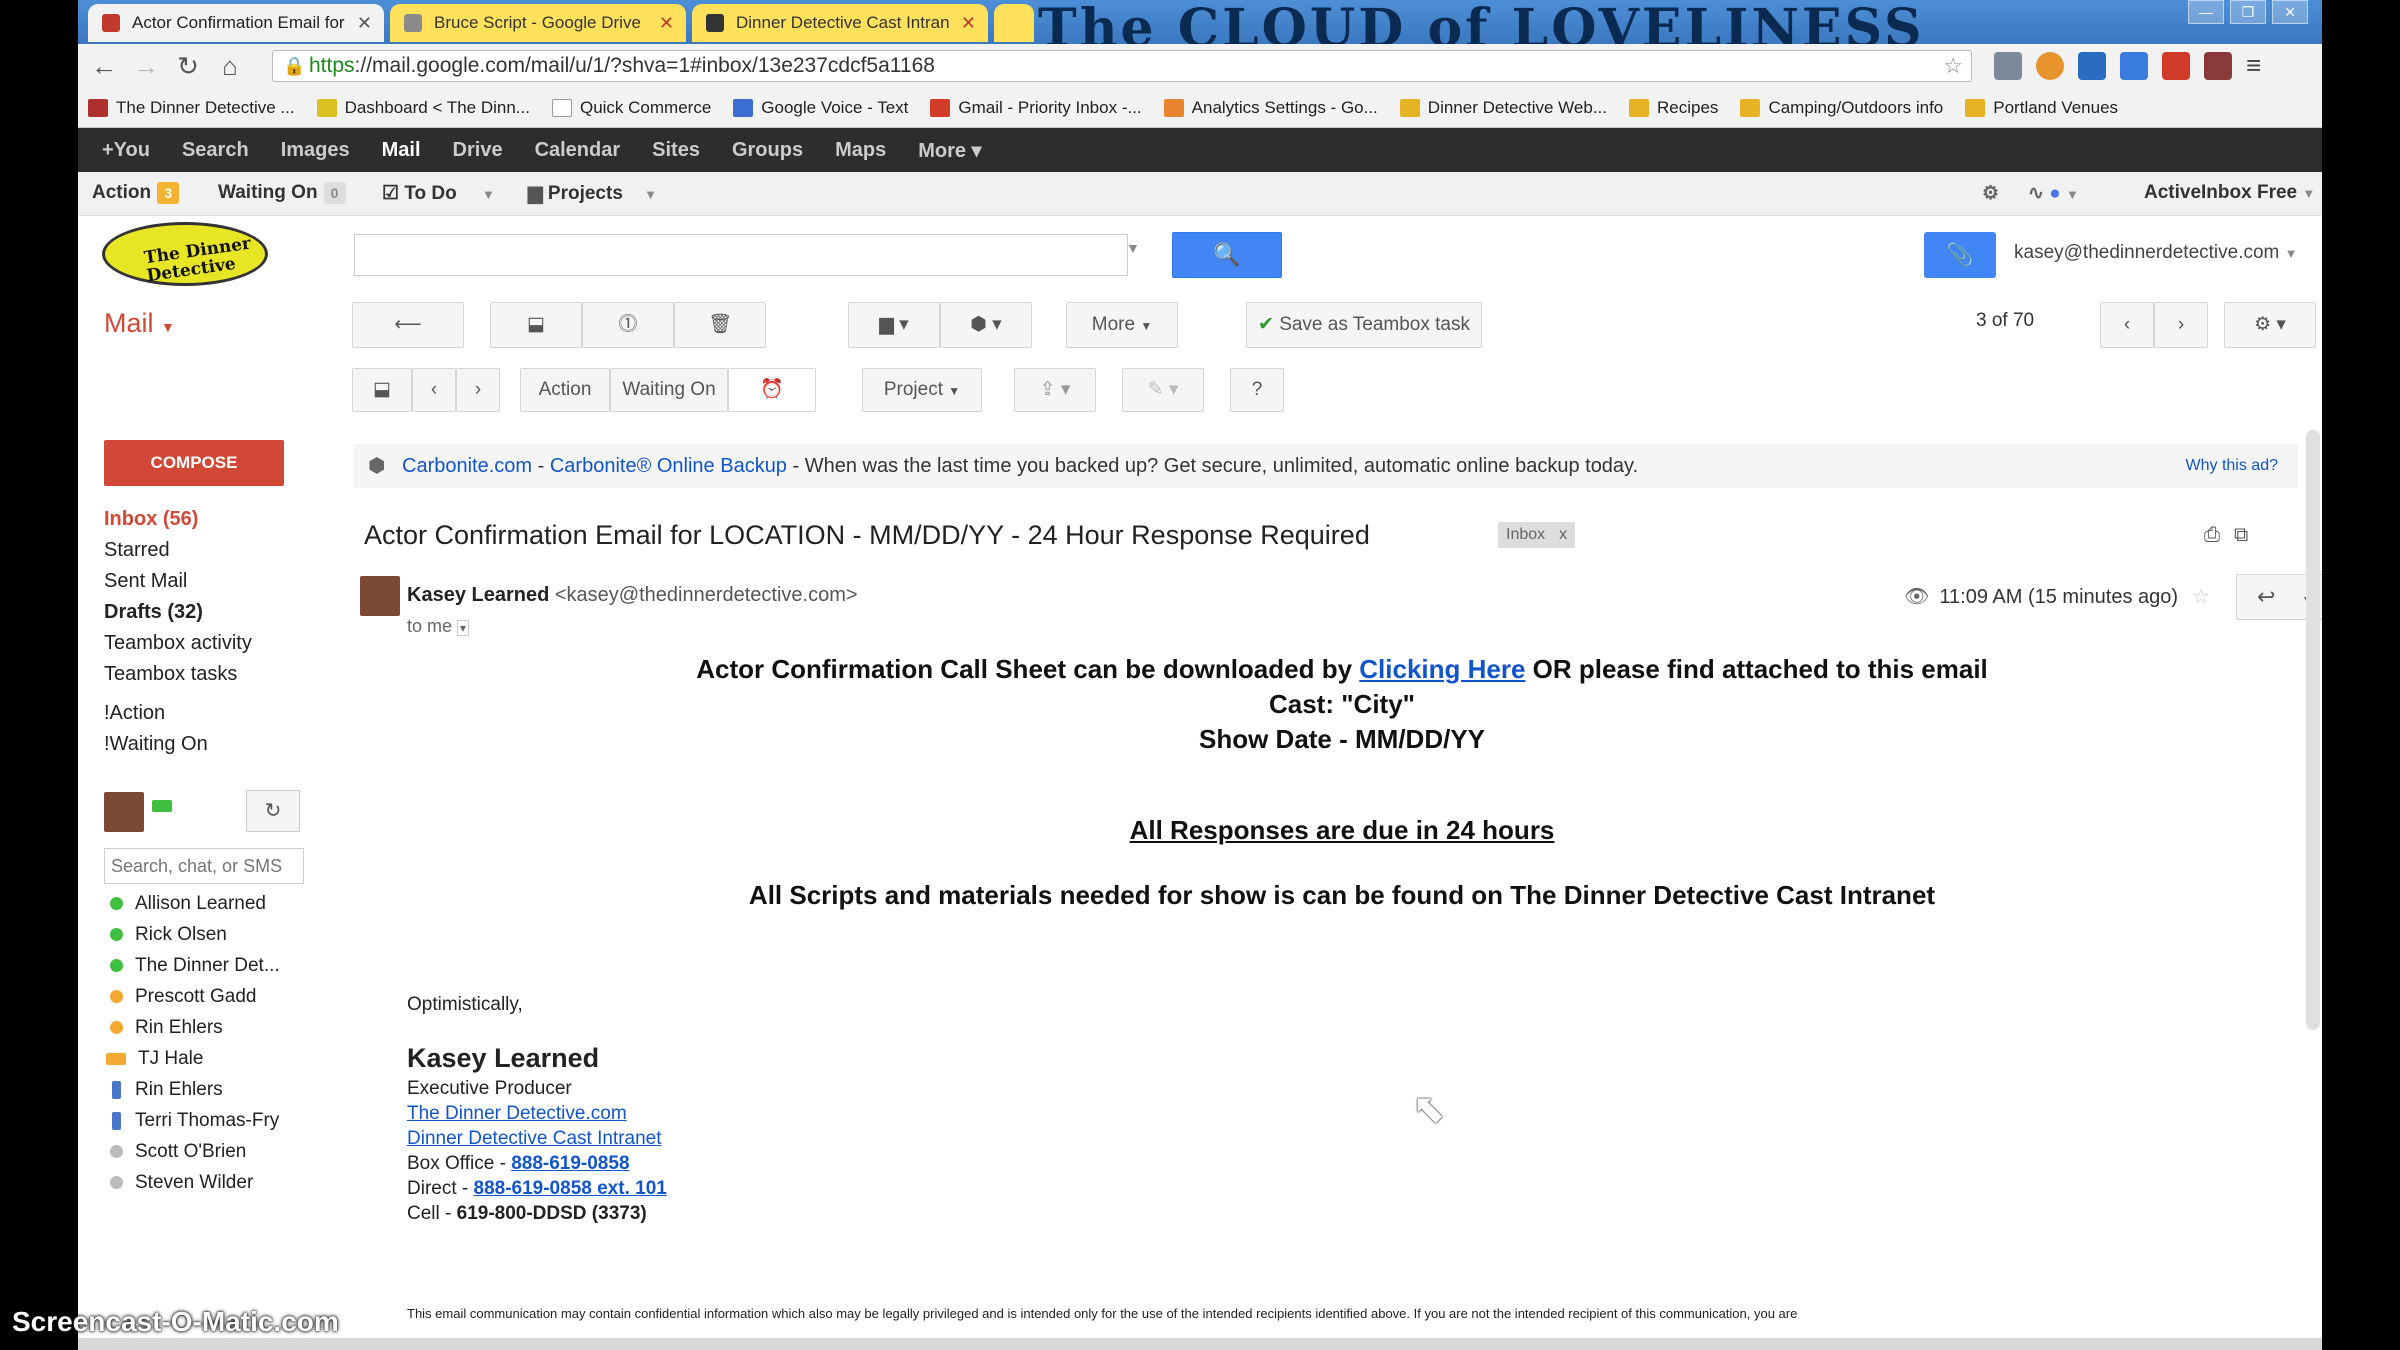 This screenshot has width=2400, height=1350. Describe the element at coordinates (282, 193) in the screenshot. I see `waiting-on-filter: Waiting On 0` at that location.